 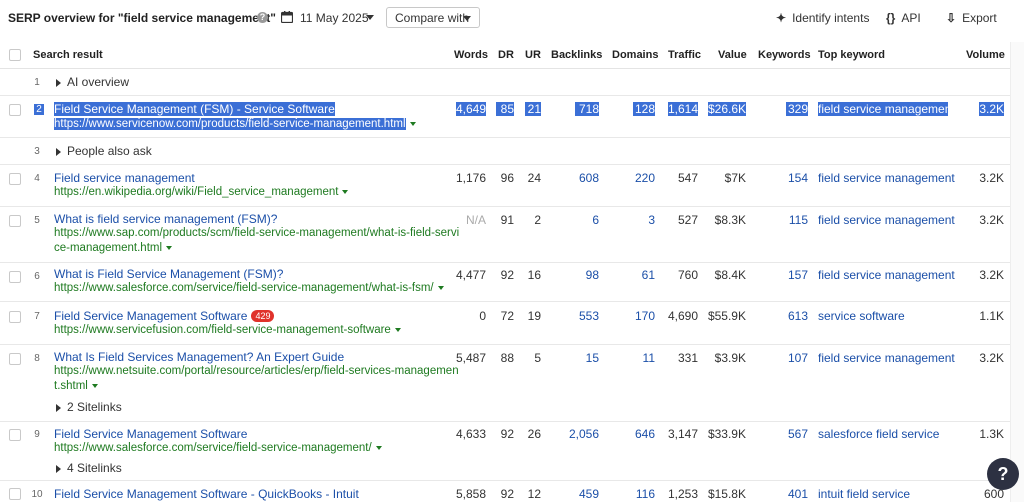 I want to click on api-button: {} API, so click(x=903, y=18).